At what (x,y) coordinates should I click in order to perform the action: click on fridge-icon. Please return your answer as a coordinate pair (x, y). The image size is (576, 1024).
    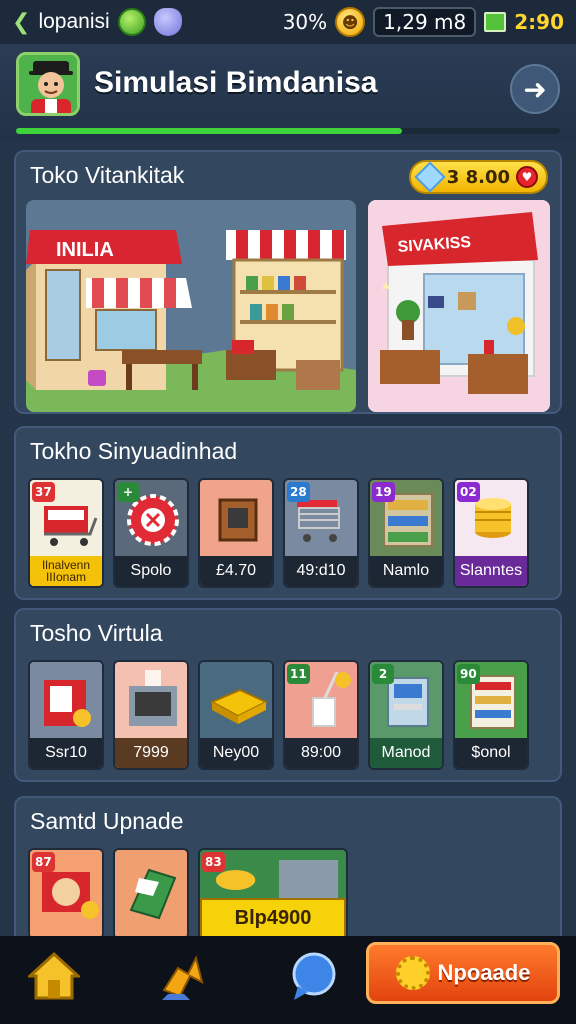
    Looking at the image, I should click on (151, 889).